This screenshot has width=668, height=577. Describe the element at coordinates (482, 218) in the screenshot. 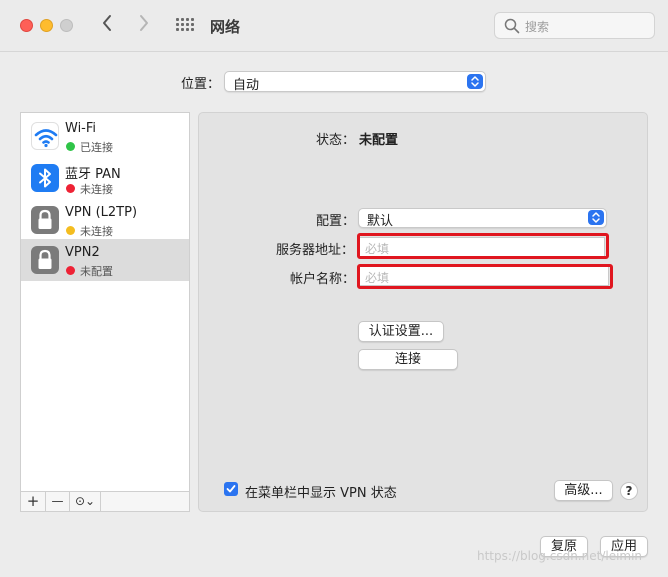

I see `configuration-select: 默认` at that location.